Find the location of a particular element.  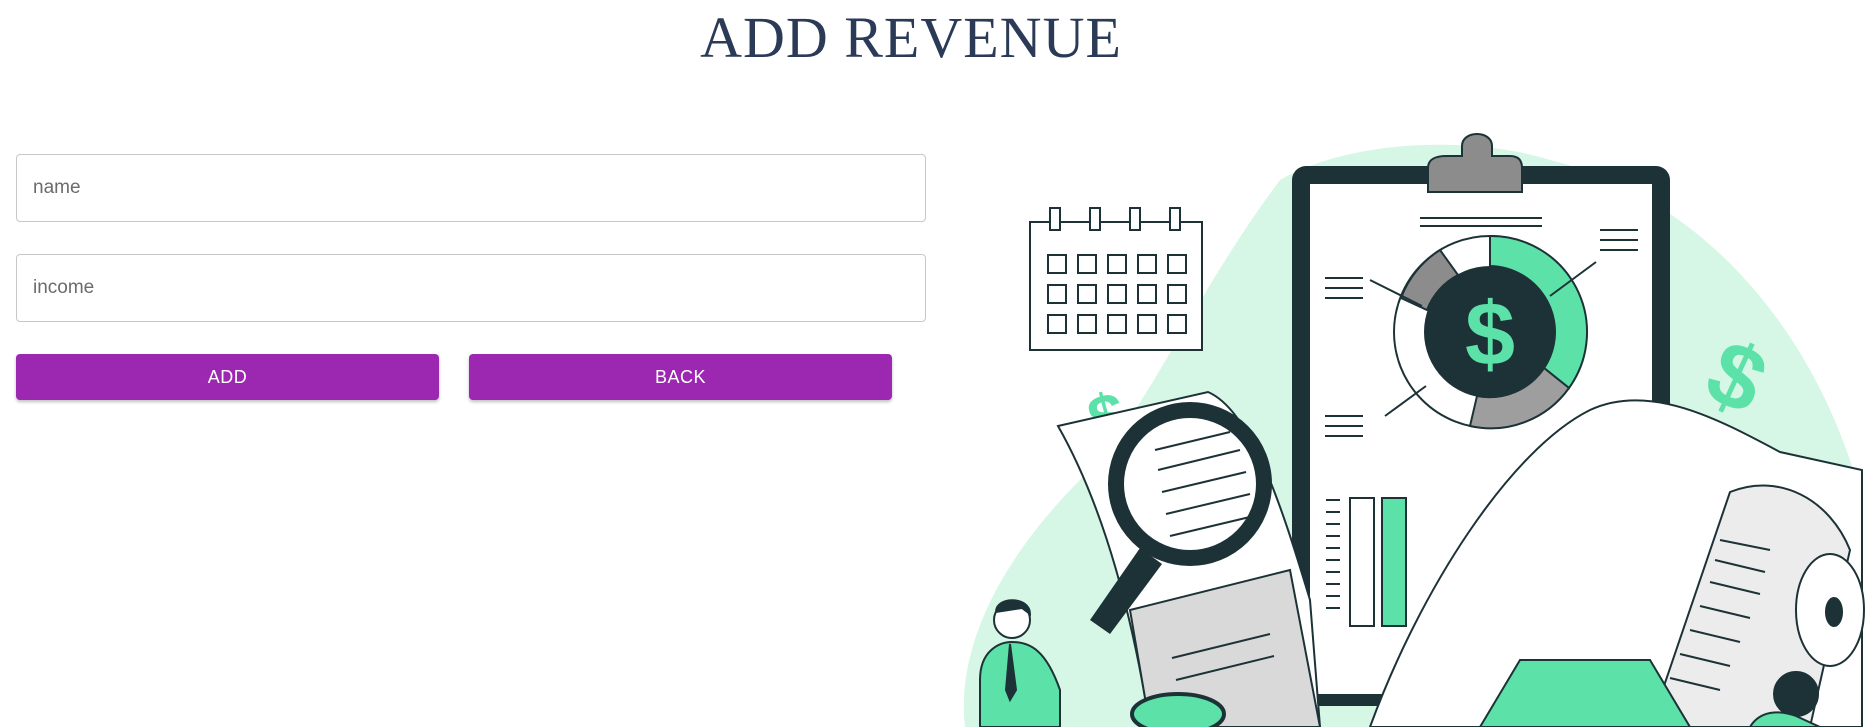

coin-icon is located at coordinates (1178, 709).